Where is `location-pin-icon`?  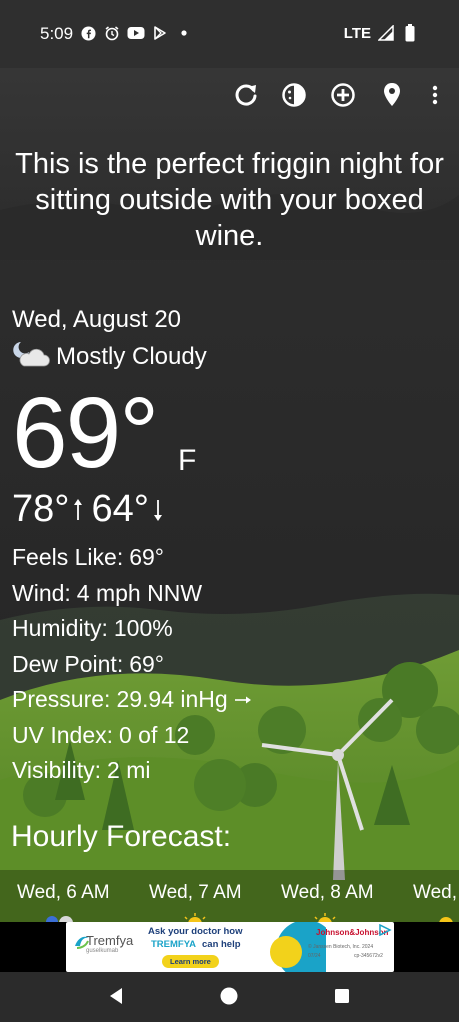 location-pin-icon is located at coordinates (392, 97).